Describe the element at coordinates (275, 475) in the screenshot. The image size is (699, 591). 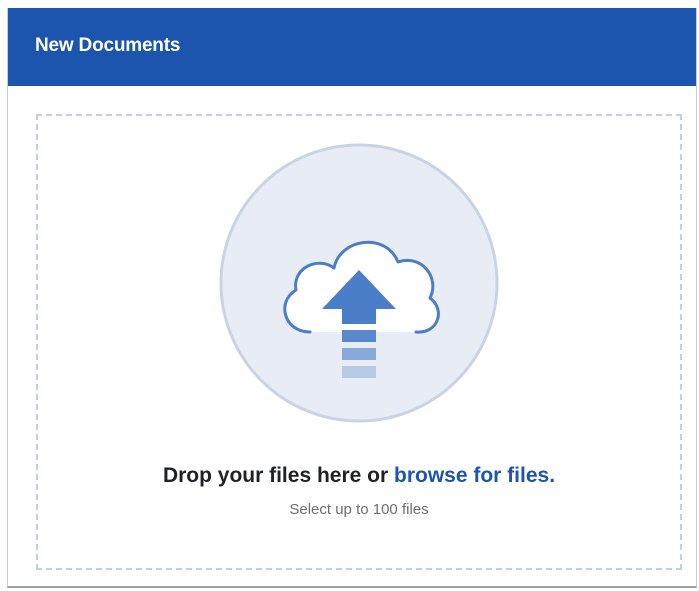
I see `drop-text: Drop your files here or` at that location.